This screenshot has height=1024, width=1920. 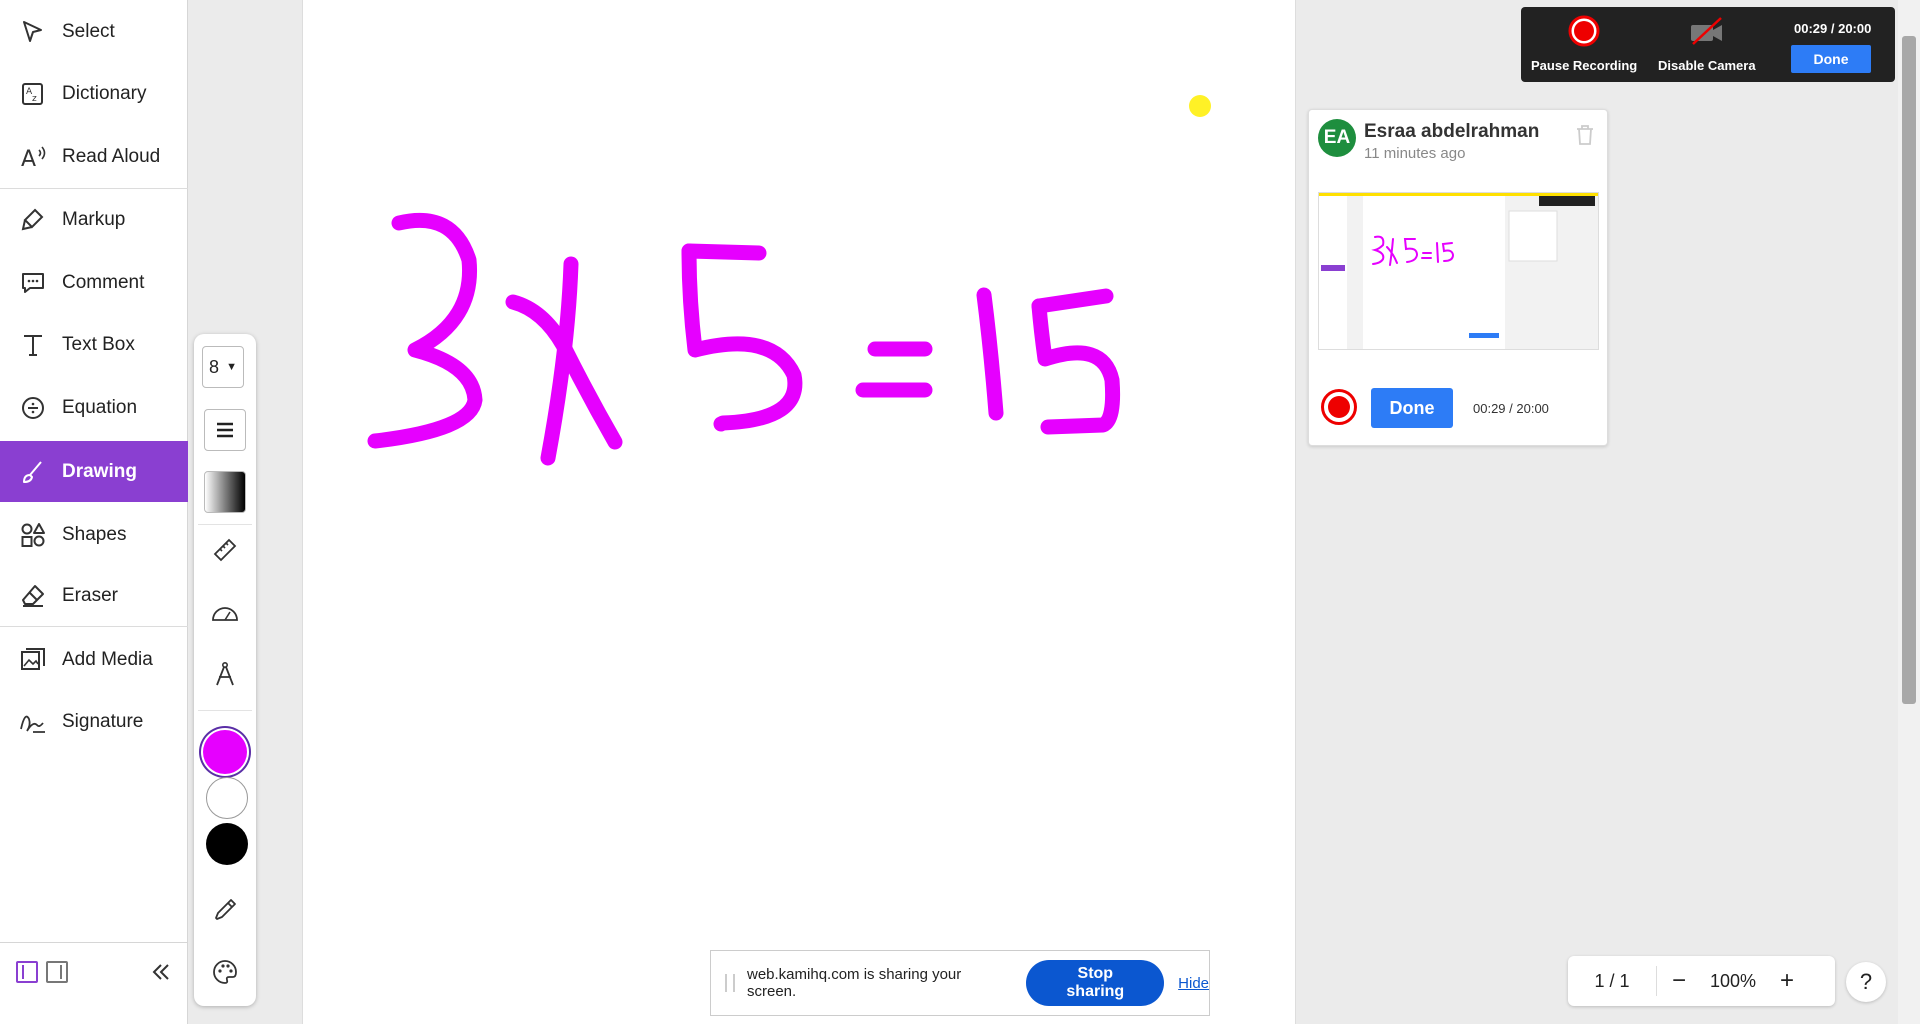 I want to click on trash-icon, so click(x=1585, y=137).